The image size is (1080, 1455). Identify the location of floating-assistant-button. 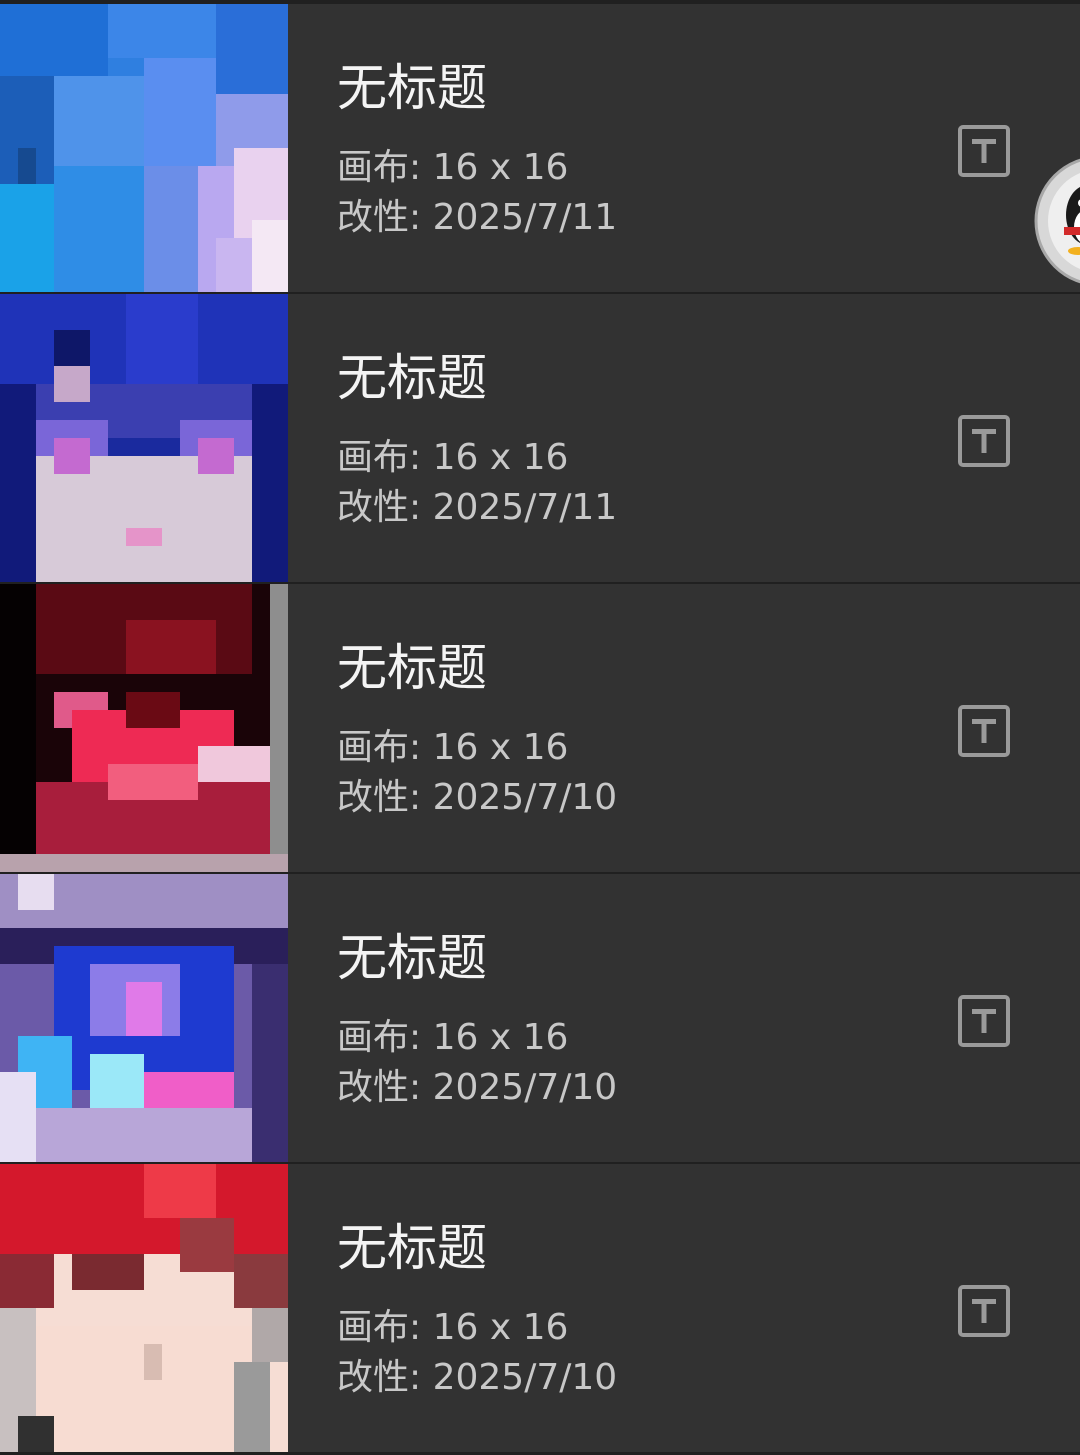
(1057, 221).